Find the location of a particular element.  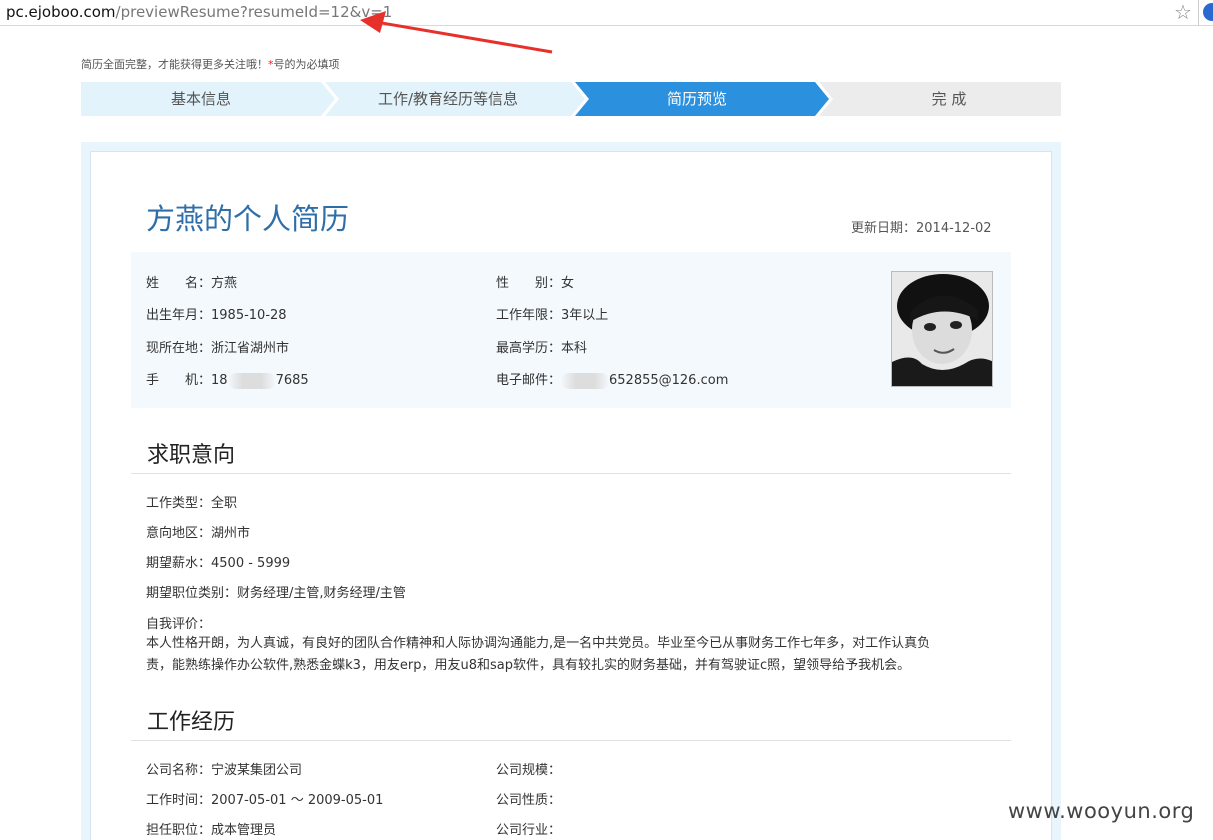

field-name: 姓 名：方燕 is located at coordinates (192, 283).